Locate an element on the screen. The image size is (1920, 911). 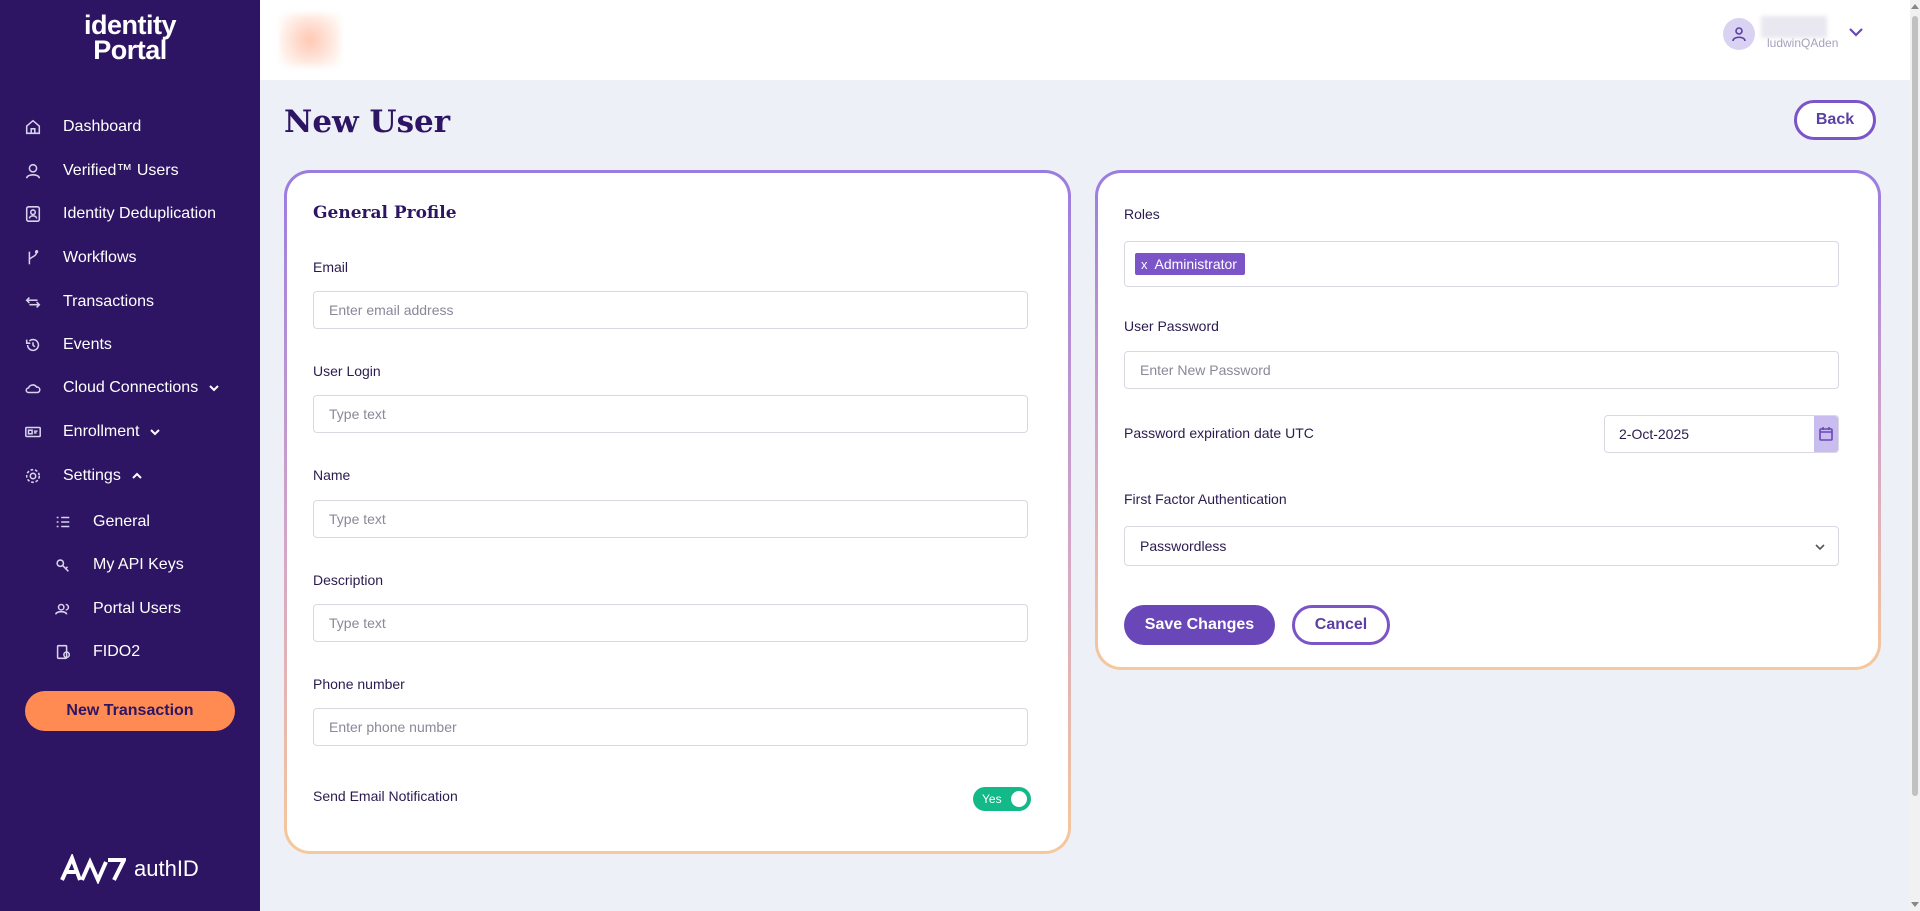
chevron-up-icon is located at coordinates (137, 476).